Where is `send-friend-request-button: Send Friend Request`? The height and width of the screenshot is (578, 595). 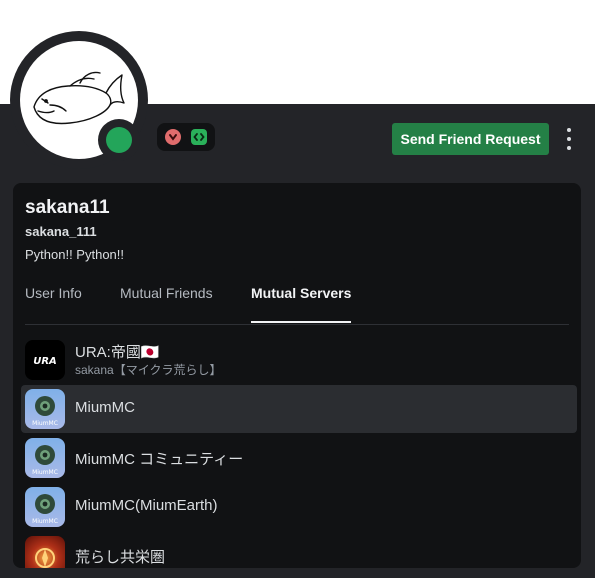 send-friend-request-button: Send Friend Request is located at coordinates (470, 139).